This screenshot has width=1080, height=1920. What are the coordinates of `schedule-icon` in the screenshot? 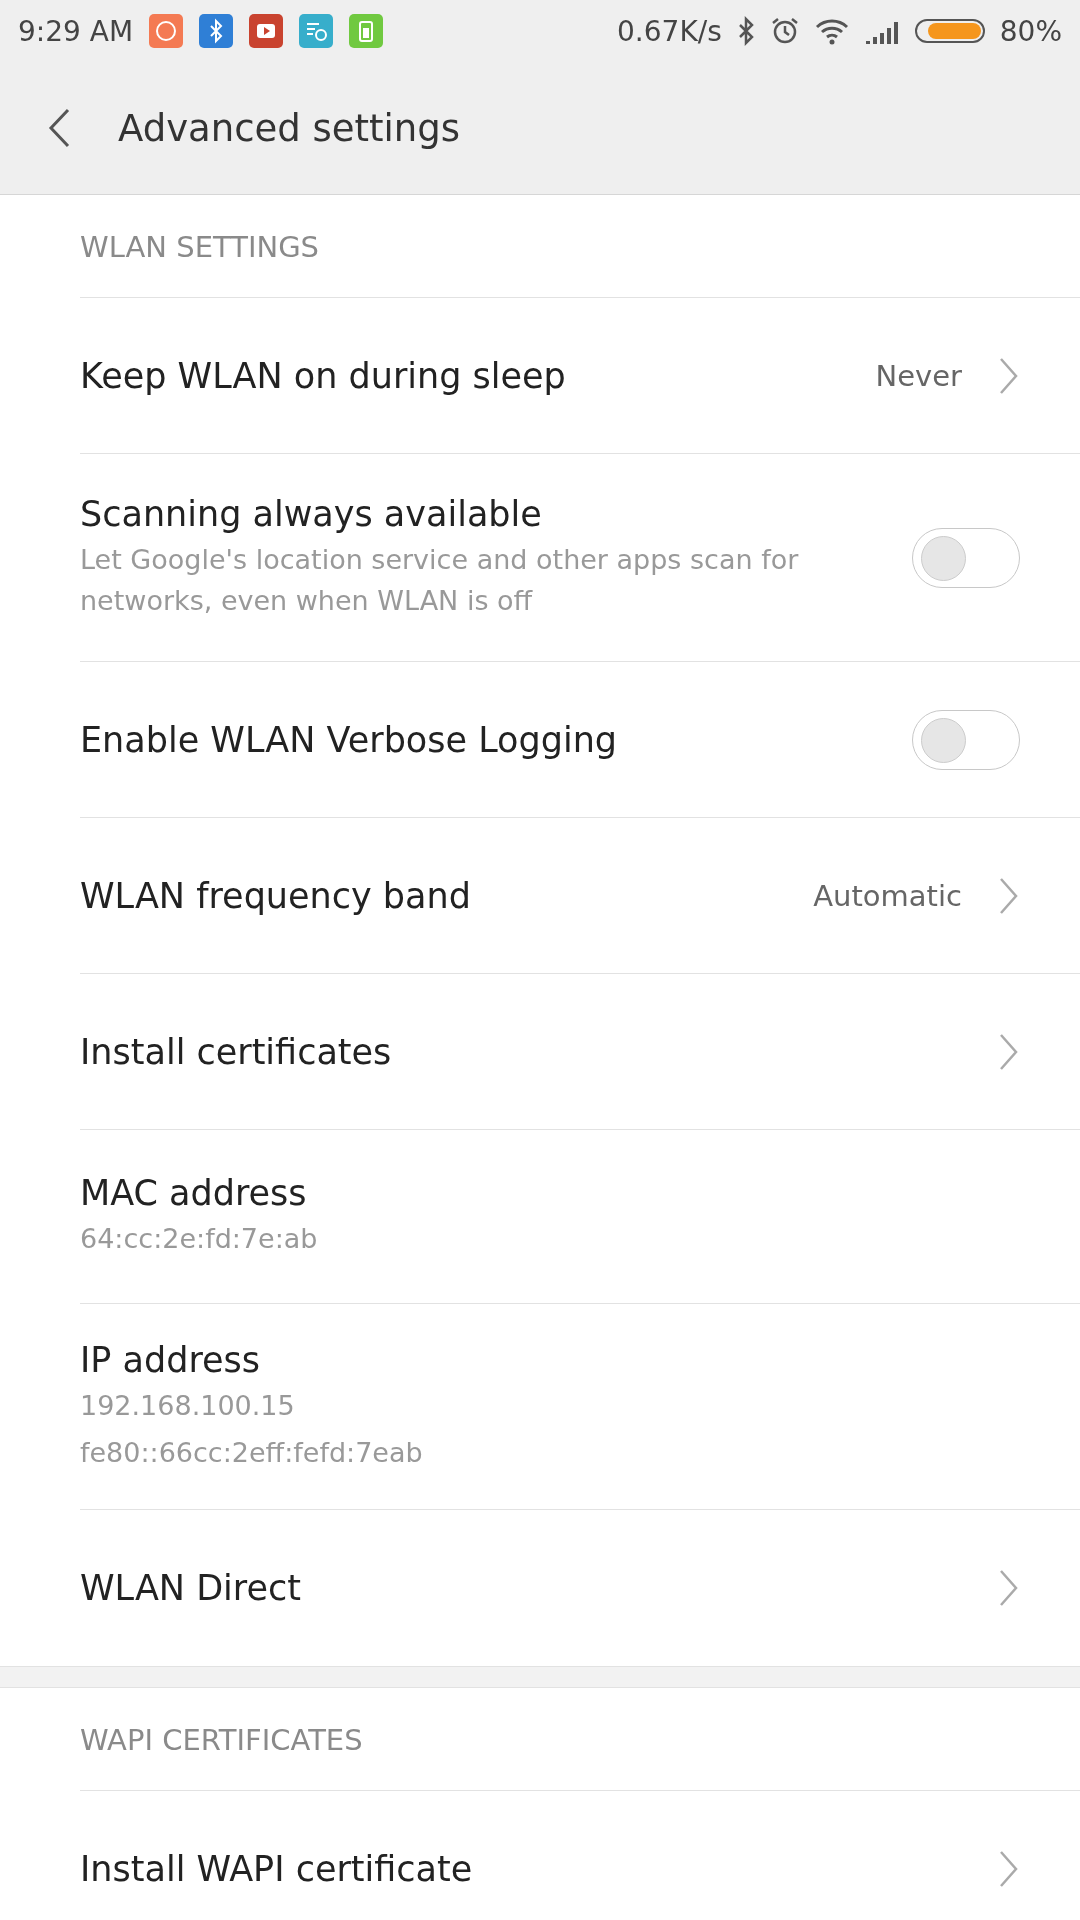 It's located at (316, 31).